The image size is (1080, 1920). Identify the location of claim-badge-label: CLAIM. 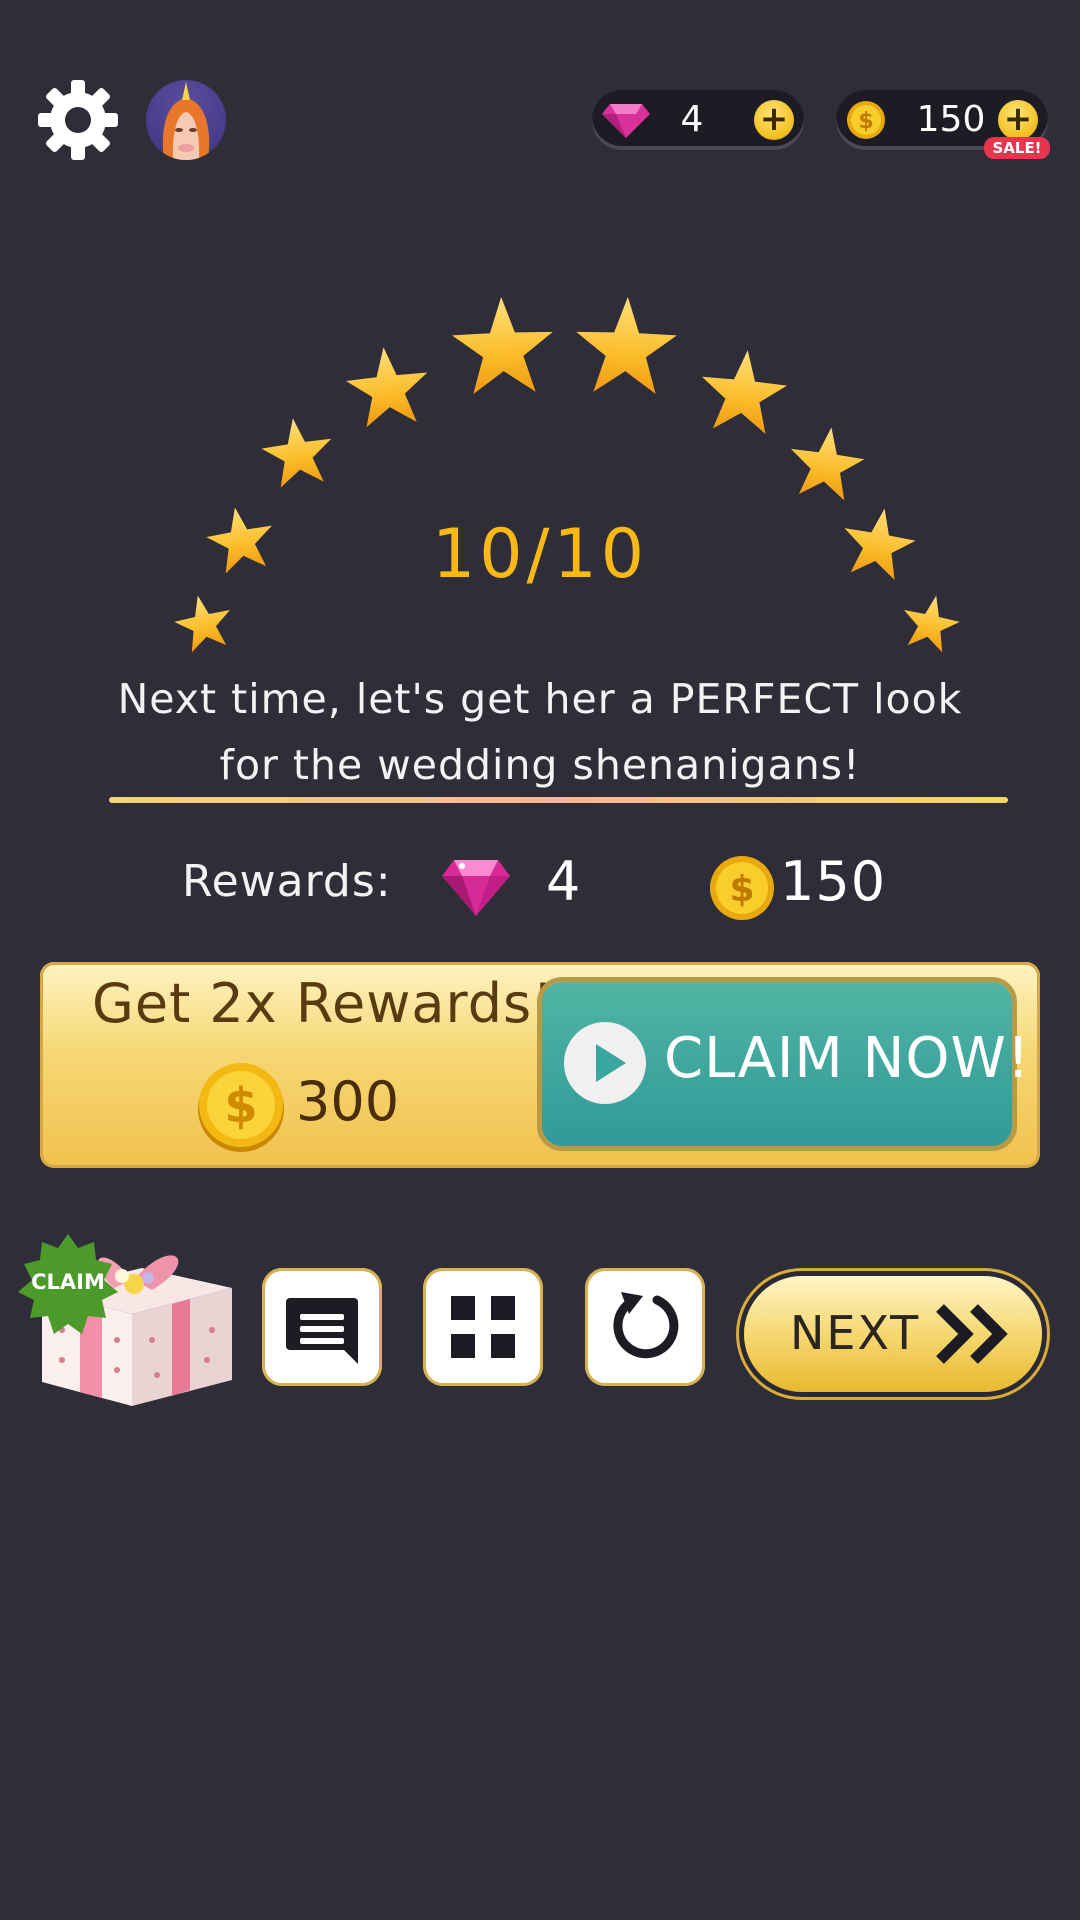
(68, 1282).